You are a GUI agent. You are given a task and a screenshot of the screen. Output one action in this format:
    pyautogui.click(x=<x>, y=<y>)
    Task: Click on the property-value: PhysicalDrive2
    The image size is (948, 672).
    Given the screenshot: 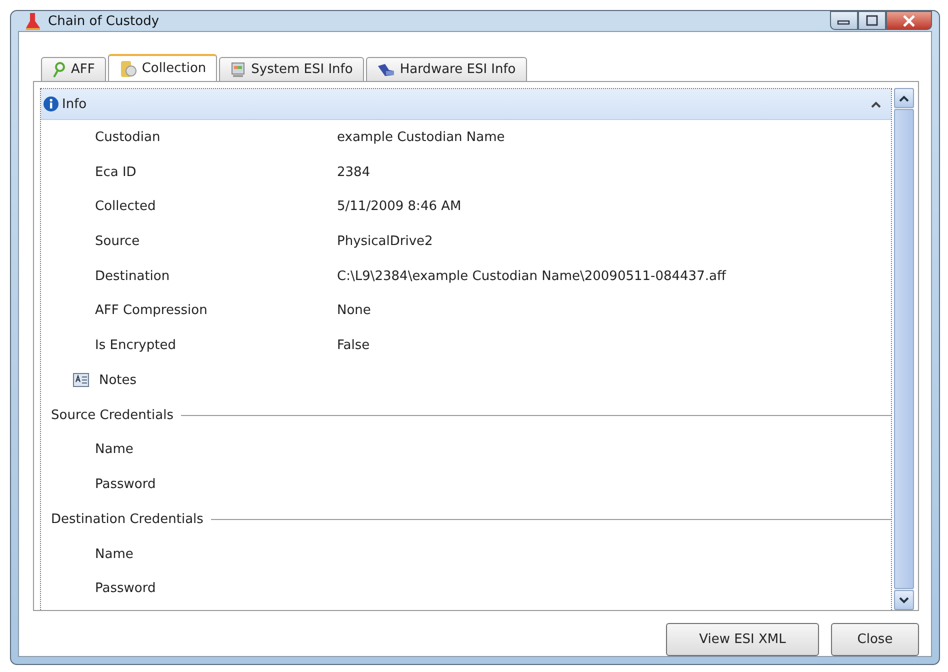 What is the action you would take?
    pyautogui.click(x=385, y=241)
    